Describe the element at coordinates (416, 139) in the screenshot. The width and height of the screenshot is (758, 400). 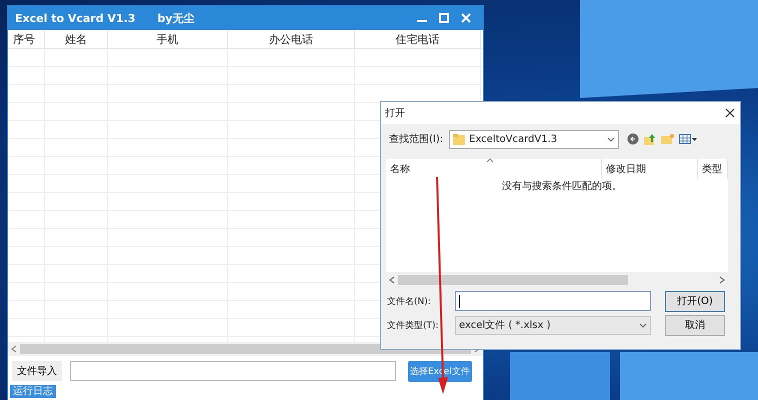
I see `look-in-label: 查找范围(I):` at that location.